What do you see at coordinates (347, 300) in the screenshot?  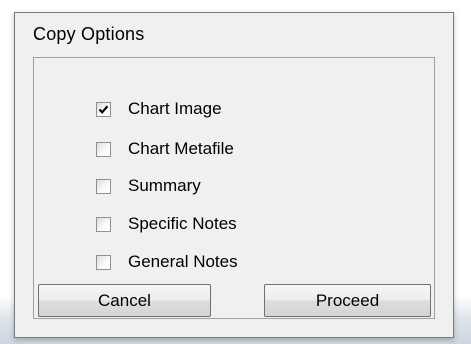 I see `proceed-button: Proceed` at bounding box center [347, 300].